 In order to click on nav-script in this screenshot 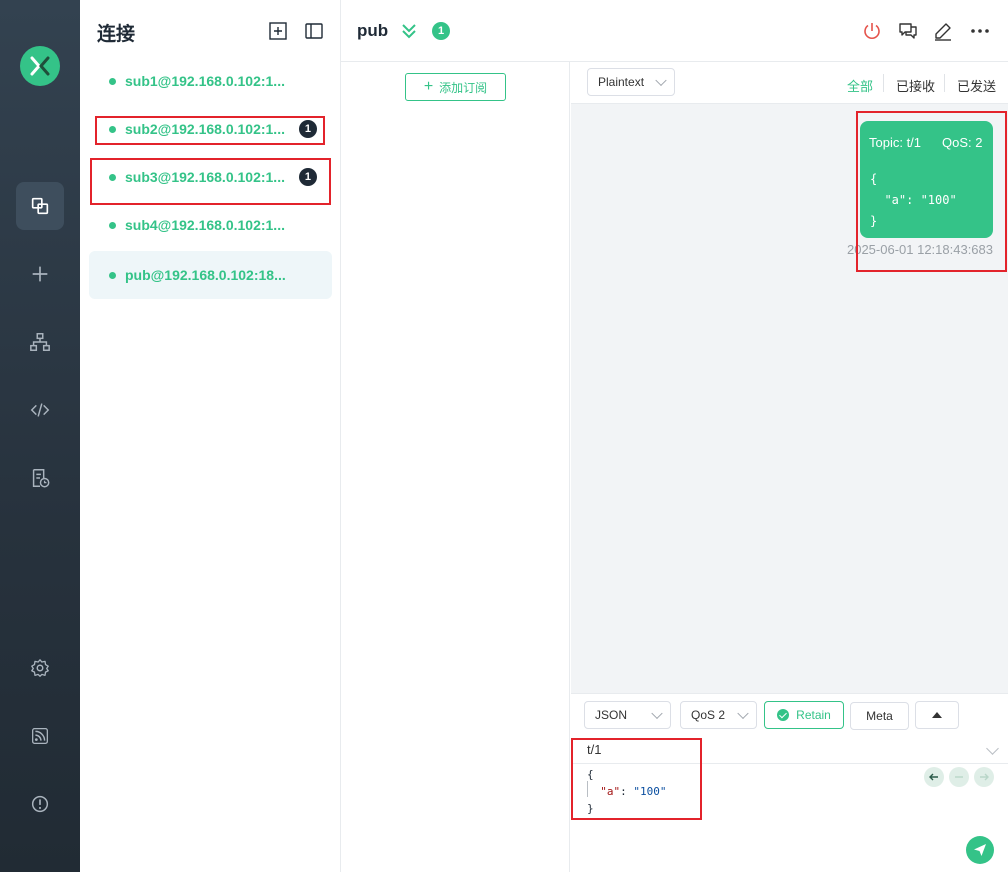, I will do `click(40, 410)`.